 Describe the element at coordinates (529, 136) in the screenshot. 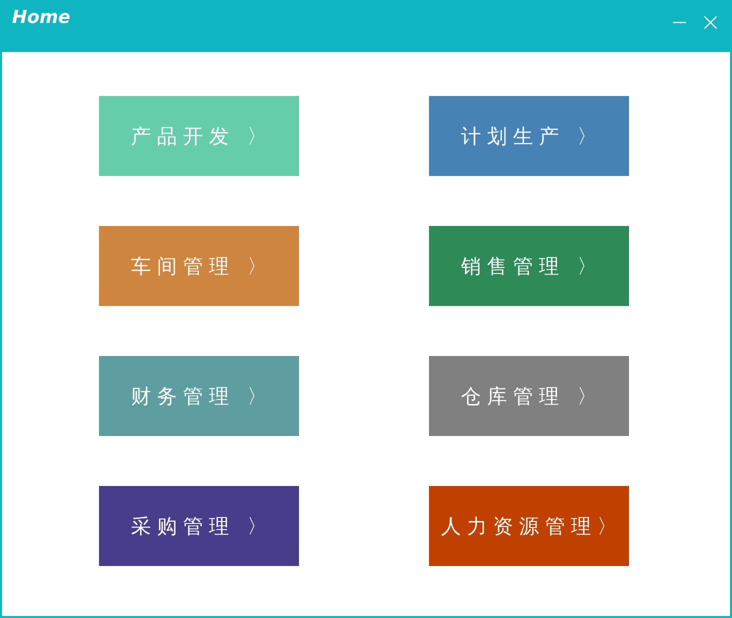

I see `module-button: 计划生产 〉` at that location.